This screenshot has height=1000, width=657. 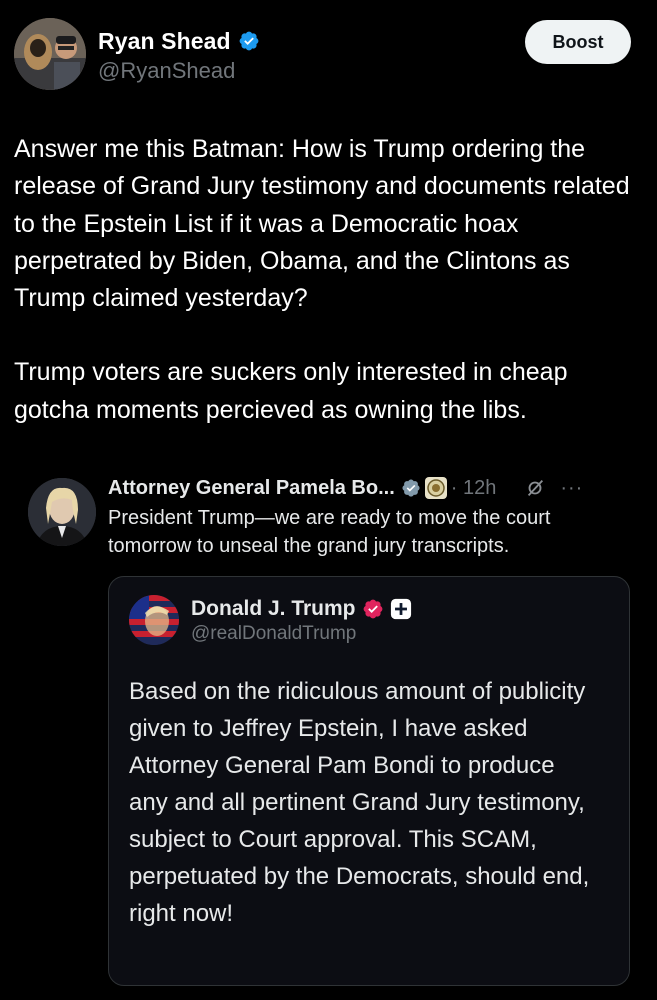 I want to click on government-badge-icon, so click(x=372, y=609).